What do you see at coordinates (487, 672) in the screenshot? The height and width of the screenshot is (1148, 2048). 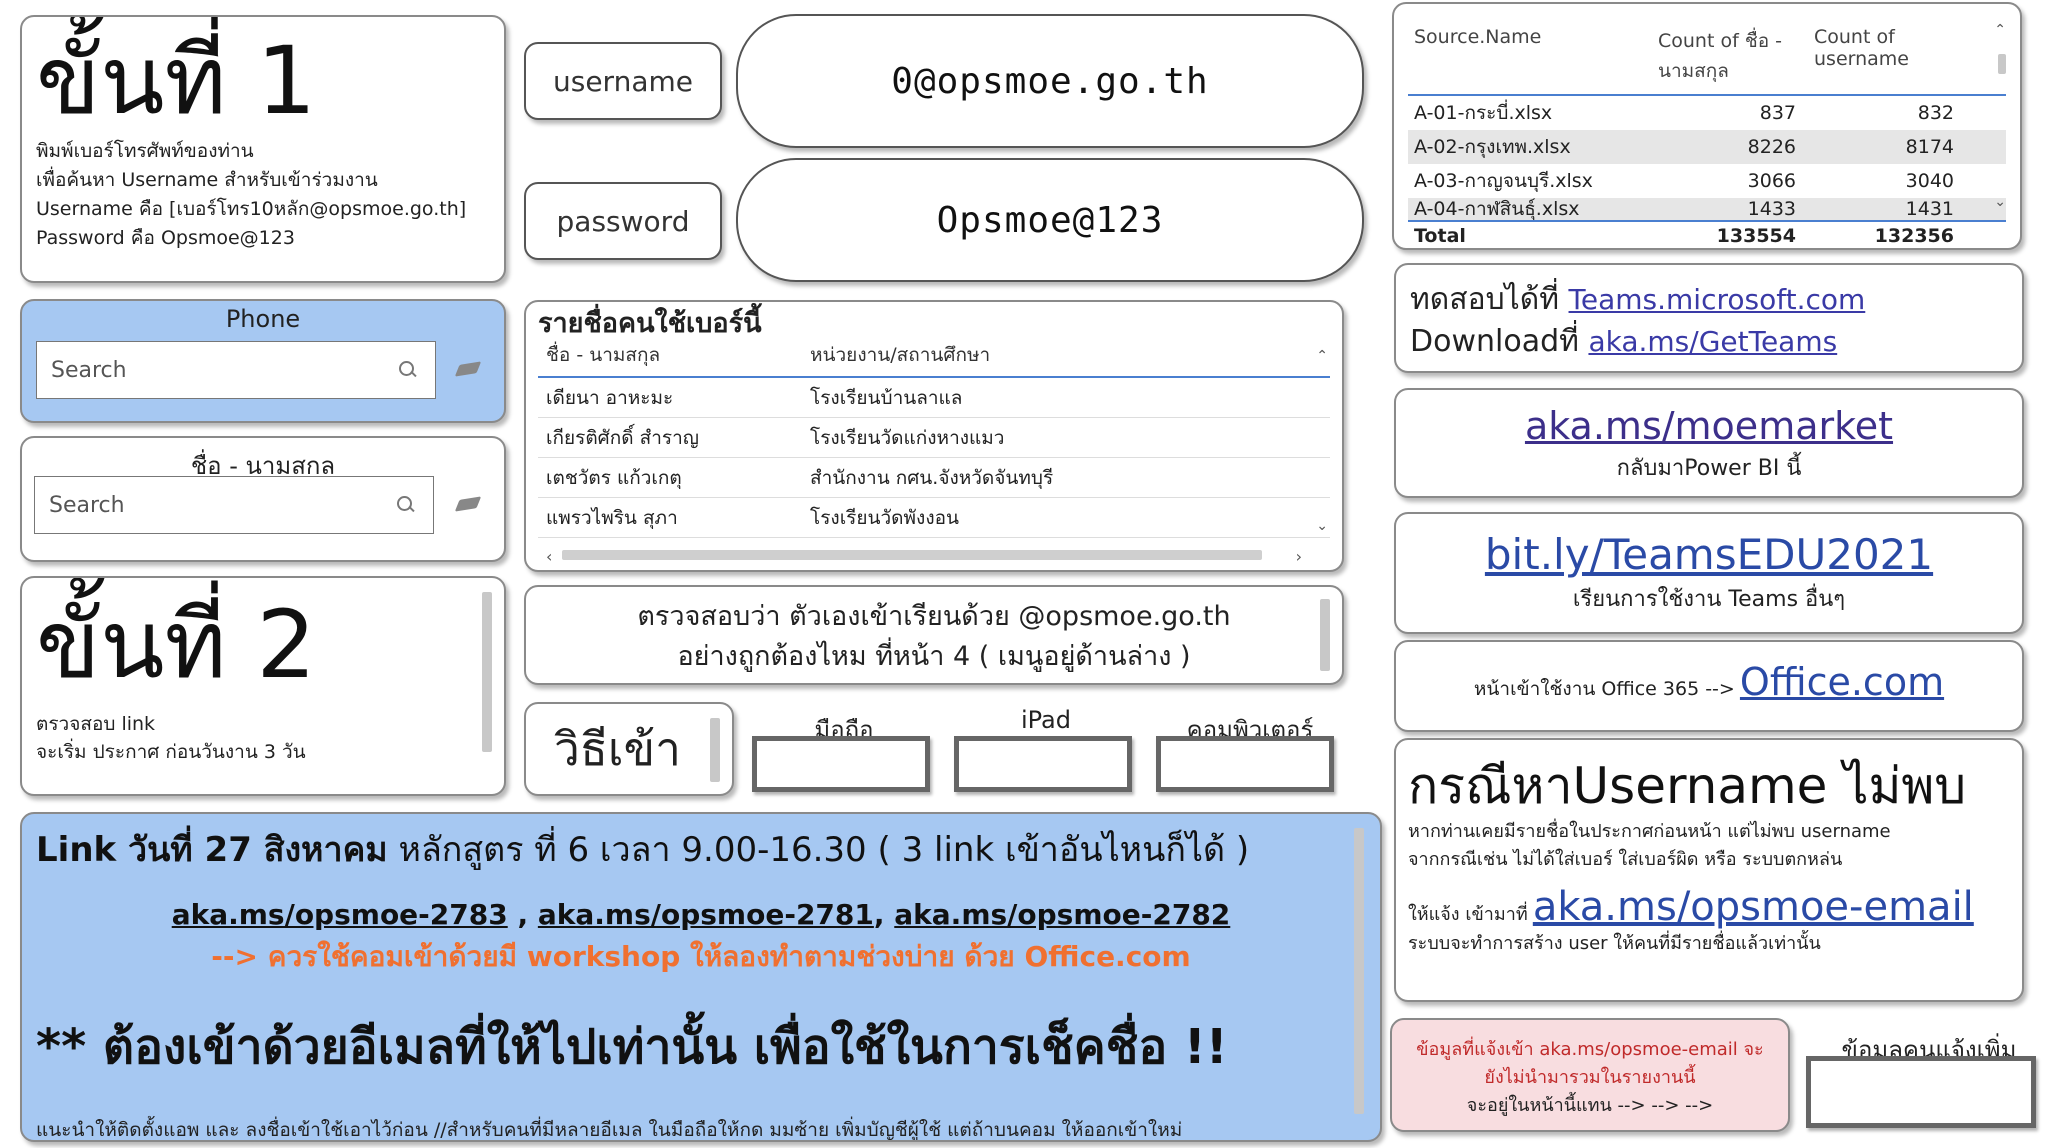 I see `step2-scrollbar` at bounding box center [487, 672].